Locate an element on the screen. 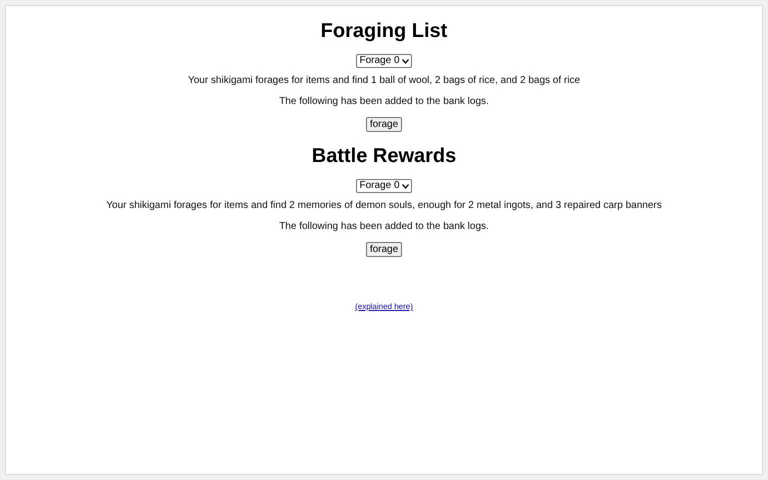  explained-link: (explained here) is located at coordinates (384, 307).